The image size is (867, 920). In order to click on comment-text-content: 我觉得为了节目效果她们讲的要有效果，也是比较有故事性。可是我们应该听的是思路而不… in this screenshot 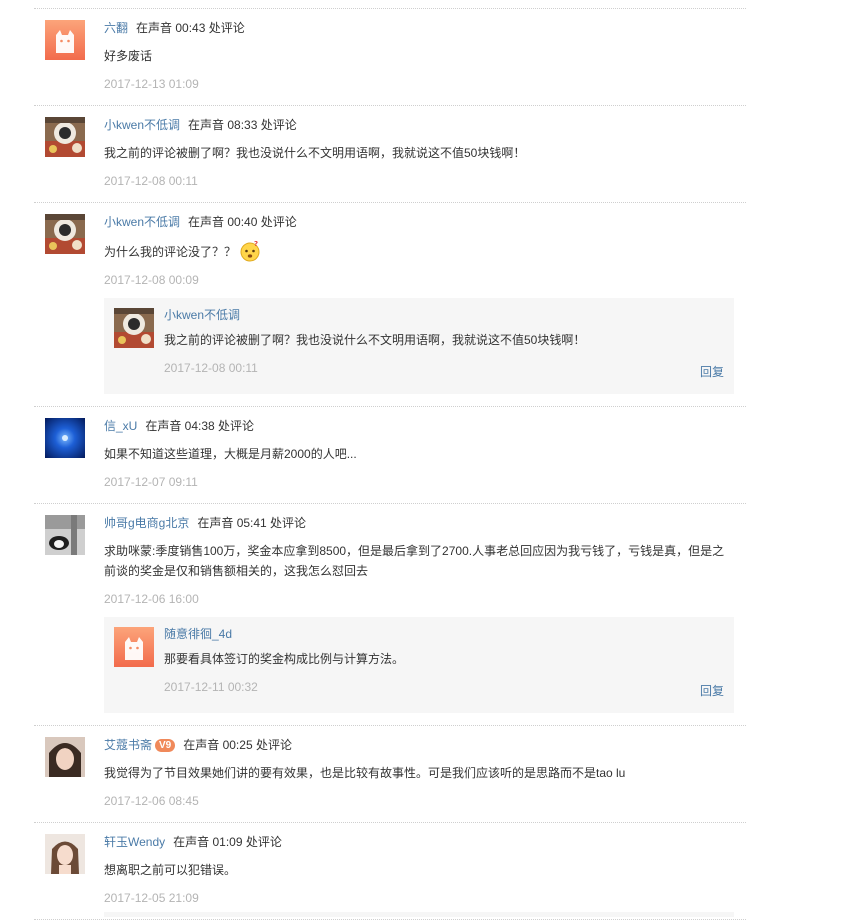, I will do `click(365, 773)`.